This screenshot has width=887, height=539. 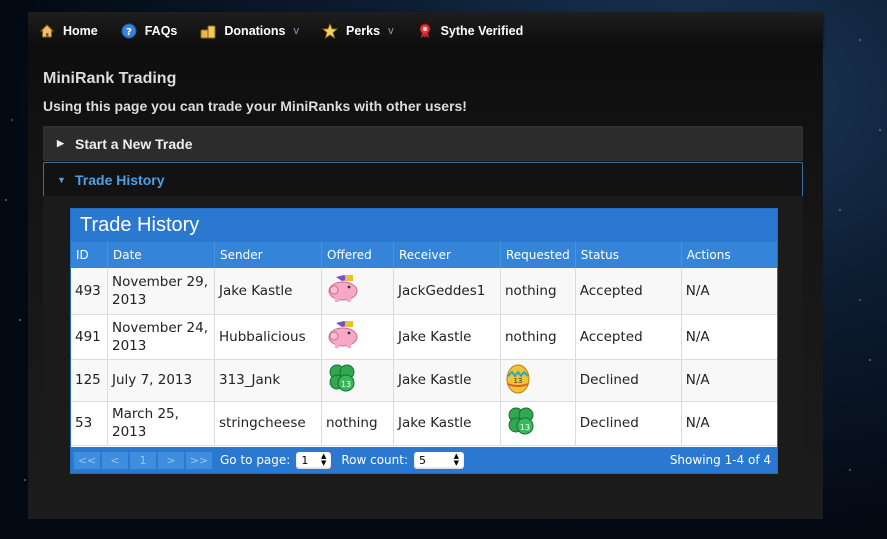 I want to click on coins-icon, so click(x=208, y=31).